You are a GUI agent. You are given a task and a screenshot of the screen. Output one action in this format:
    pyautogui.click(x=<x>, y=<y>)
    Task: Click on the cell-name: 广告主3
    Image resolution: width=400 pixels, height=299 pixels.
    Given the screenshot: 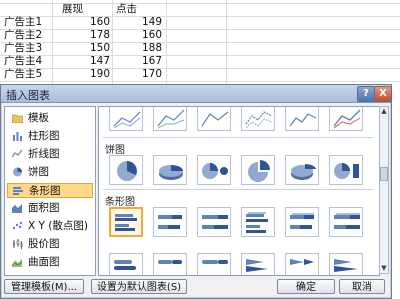 What is the action you would take?
    pyautogui.click(x=23, y=48)
    